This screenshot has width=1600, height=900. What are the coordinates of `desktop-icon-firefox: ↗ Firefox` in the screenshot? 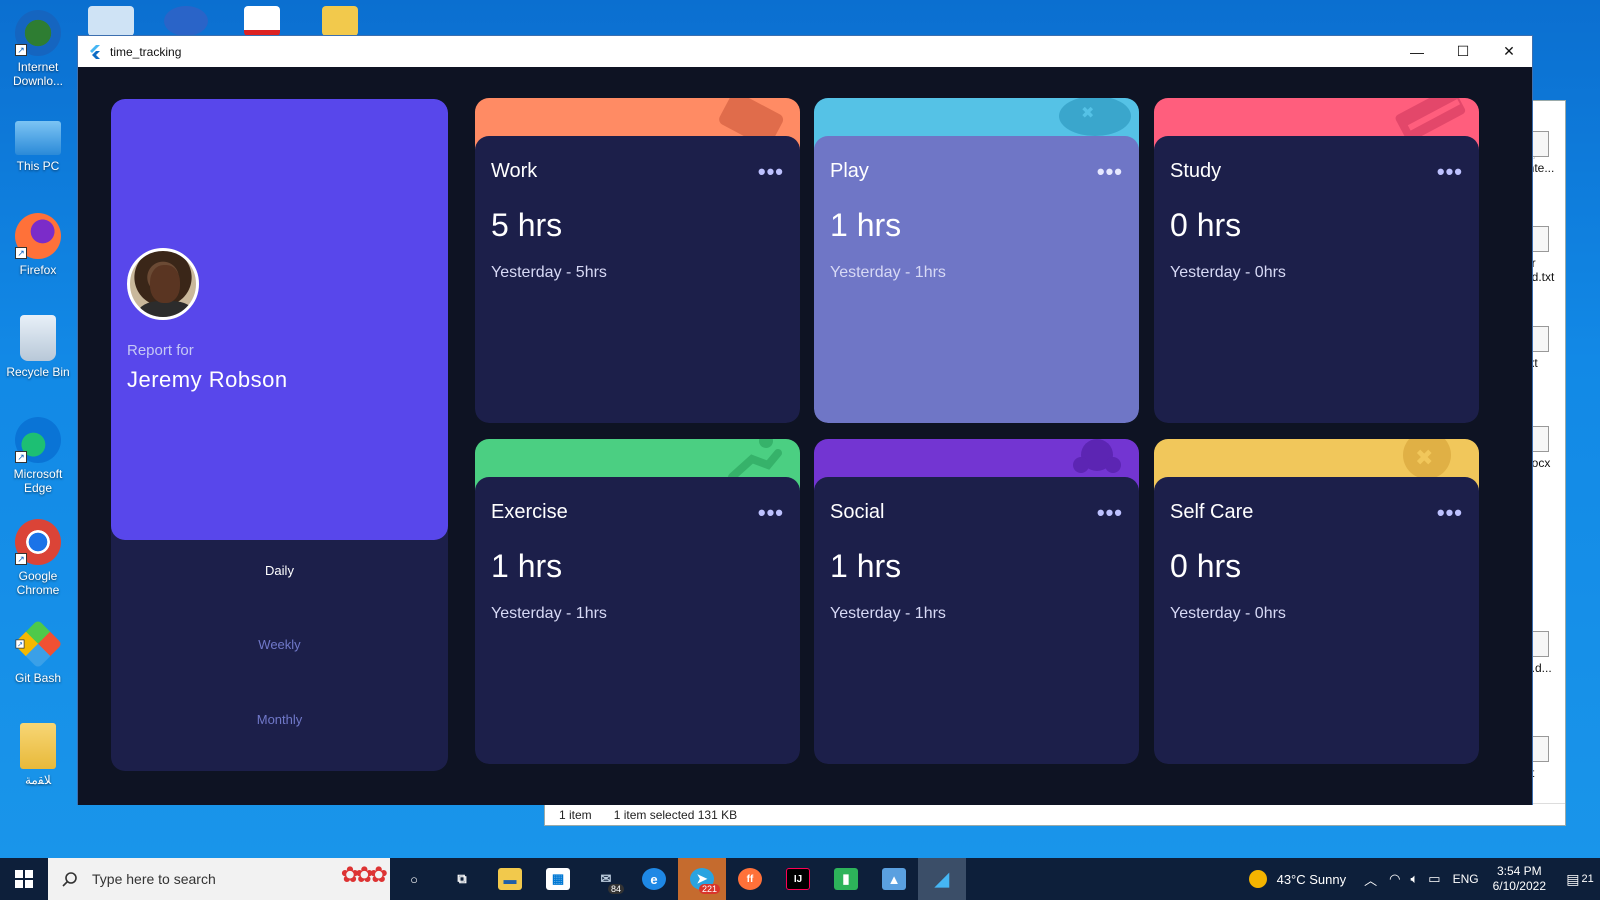 It's located at (38, 245).